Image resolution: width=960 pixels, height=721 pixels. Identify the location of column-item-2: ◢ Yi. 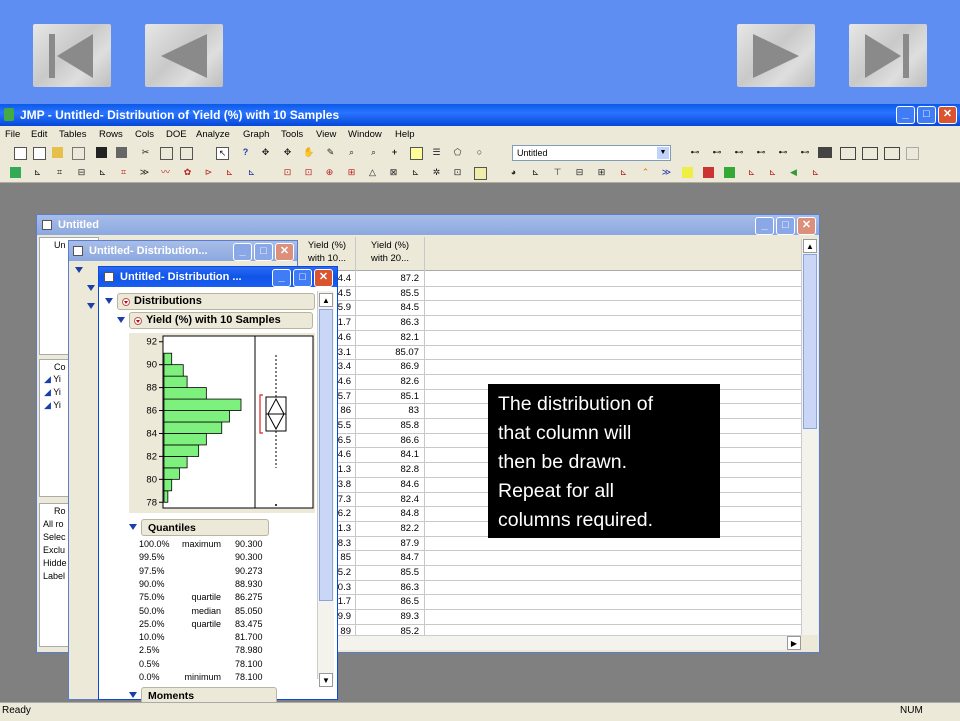
(52, 392).